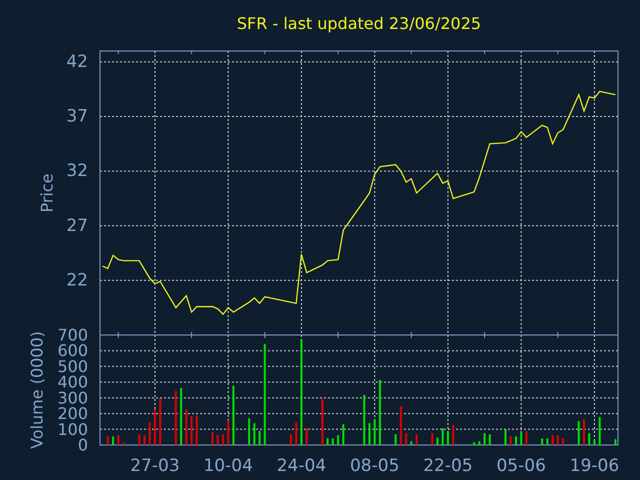 The height and width of the screenshot is (480, 640). Describe the element at coordinates (77, 280) in the screenshot. I see `tick-label: 22` at that location.